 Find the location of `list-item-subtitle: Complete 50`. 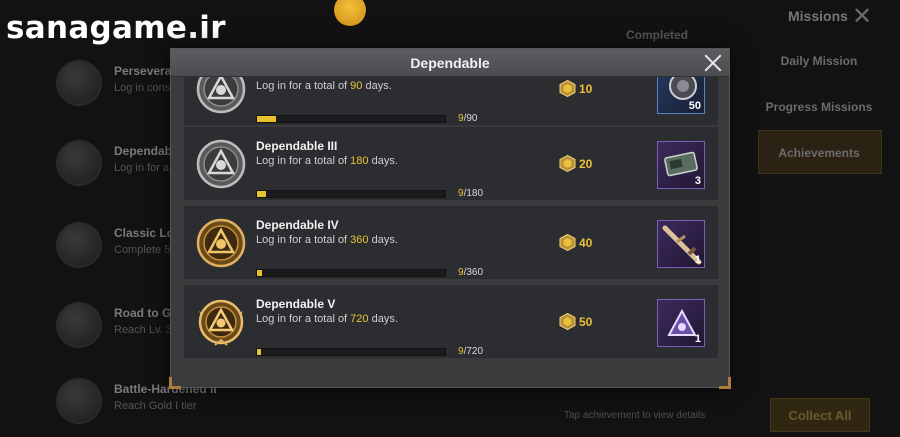

list-item-subtitle: Complete 50 is located at coordinates (145, 250).